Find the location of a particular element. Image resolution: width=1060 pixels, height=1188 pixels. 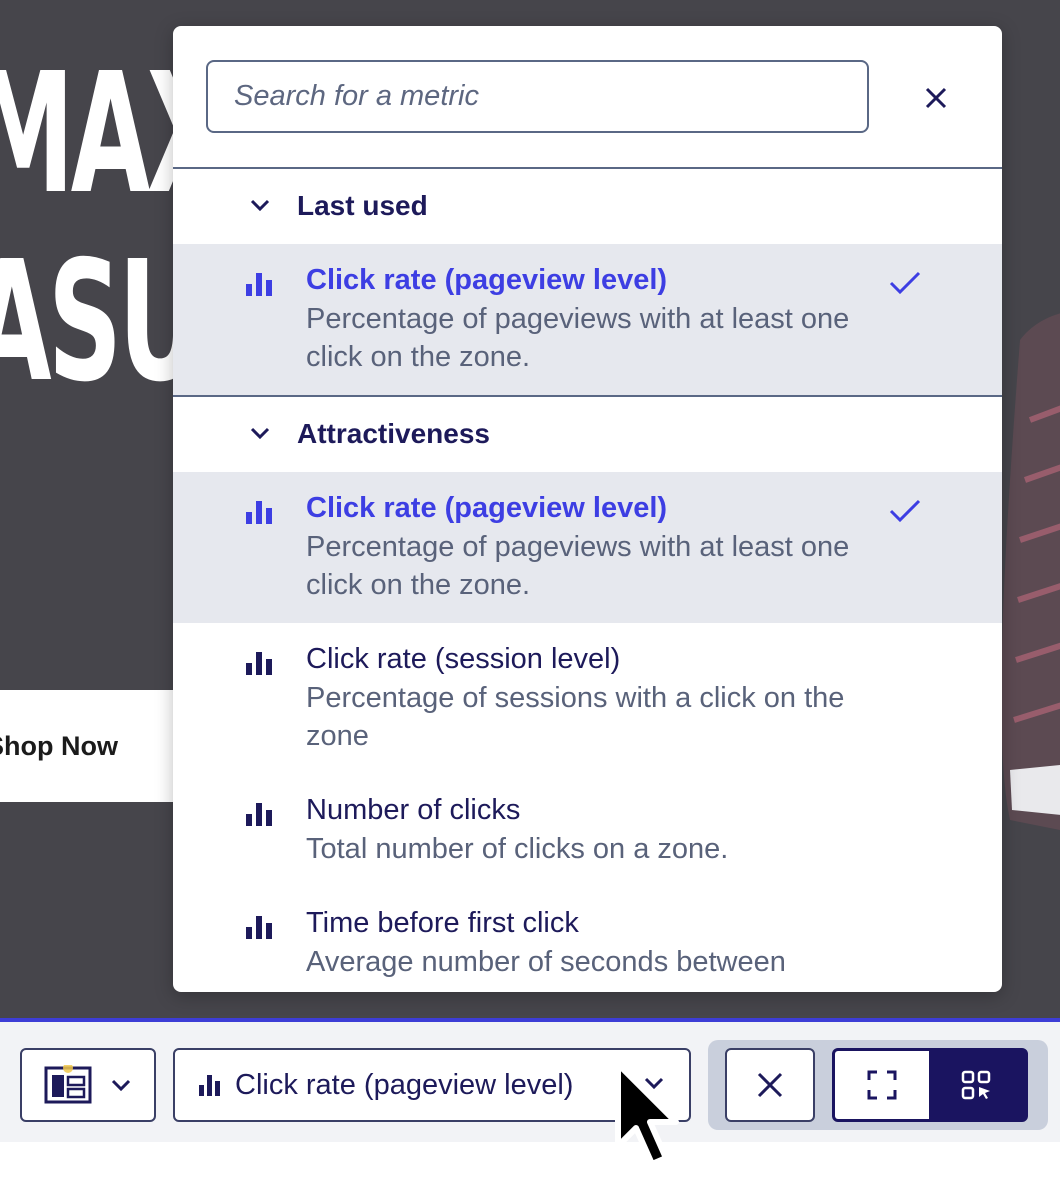

metric-title: Click rate (session level) is located at coordinates (463, 659).